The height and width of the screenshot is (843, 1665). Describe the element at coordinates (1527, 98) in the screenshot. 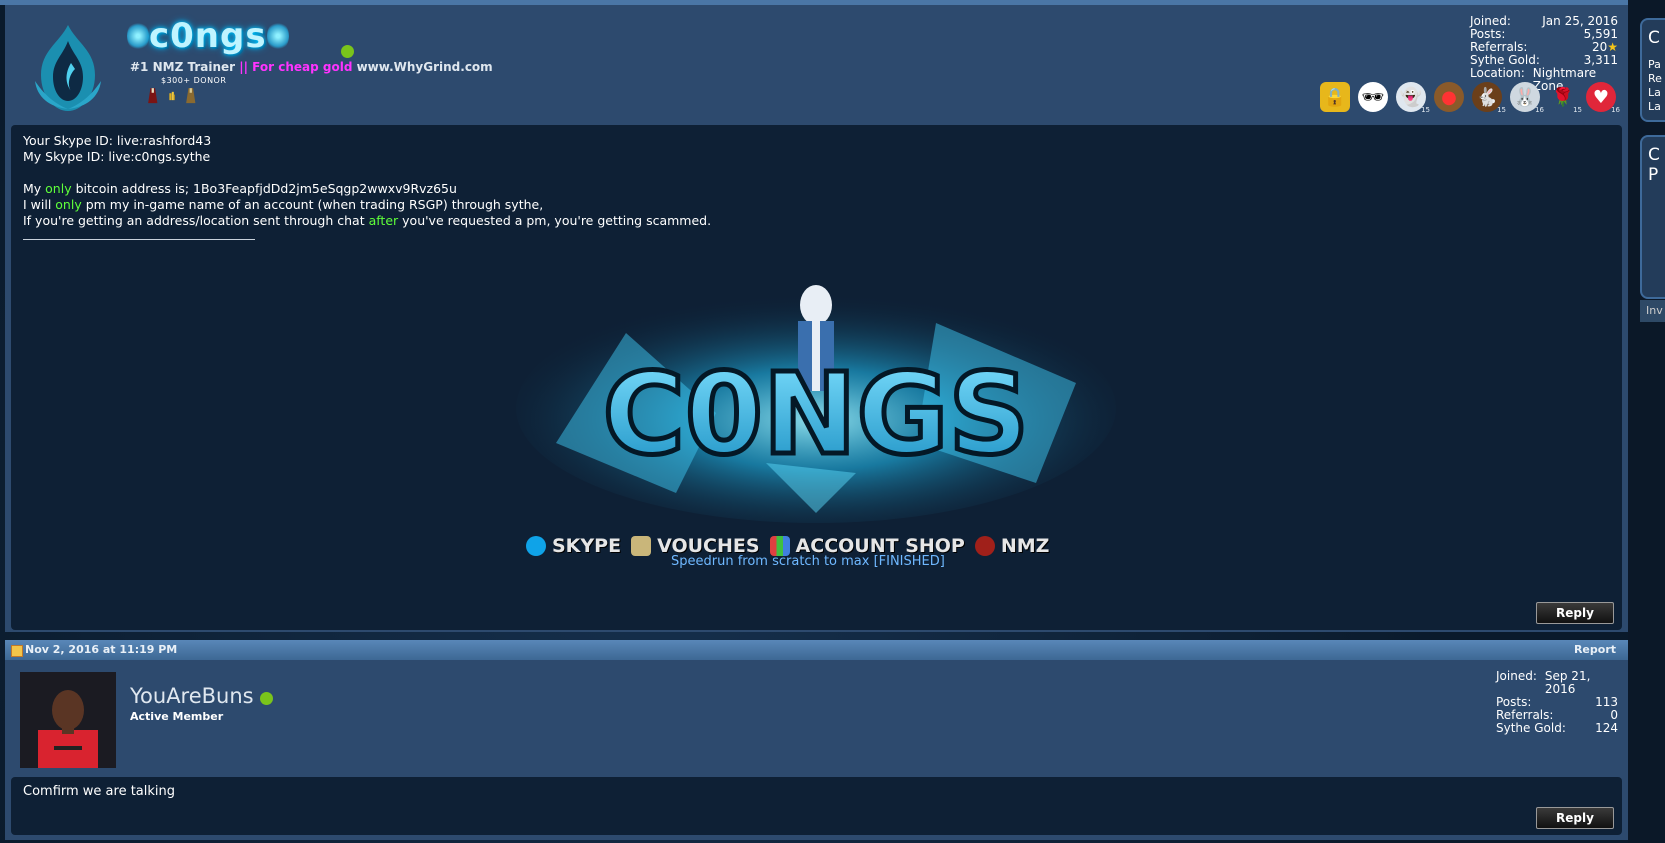

I see `easter-bunny-icon: 🐰 16` at that location.